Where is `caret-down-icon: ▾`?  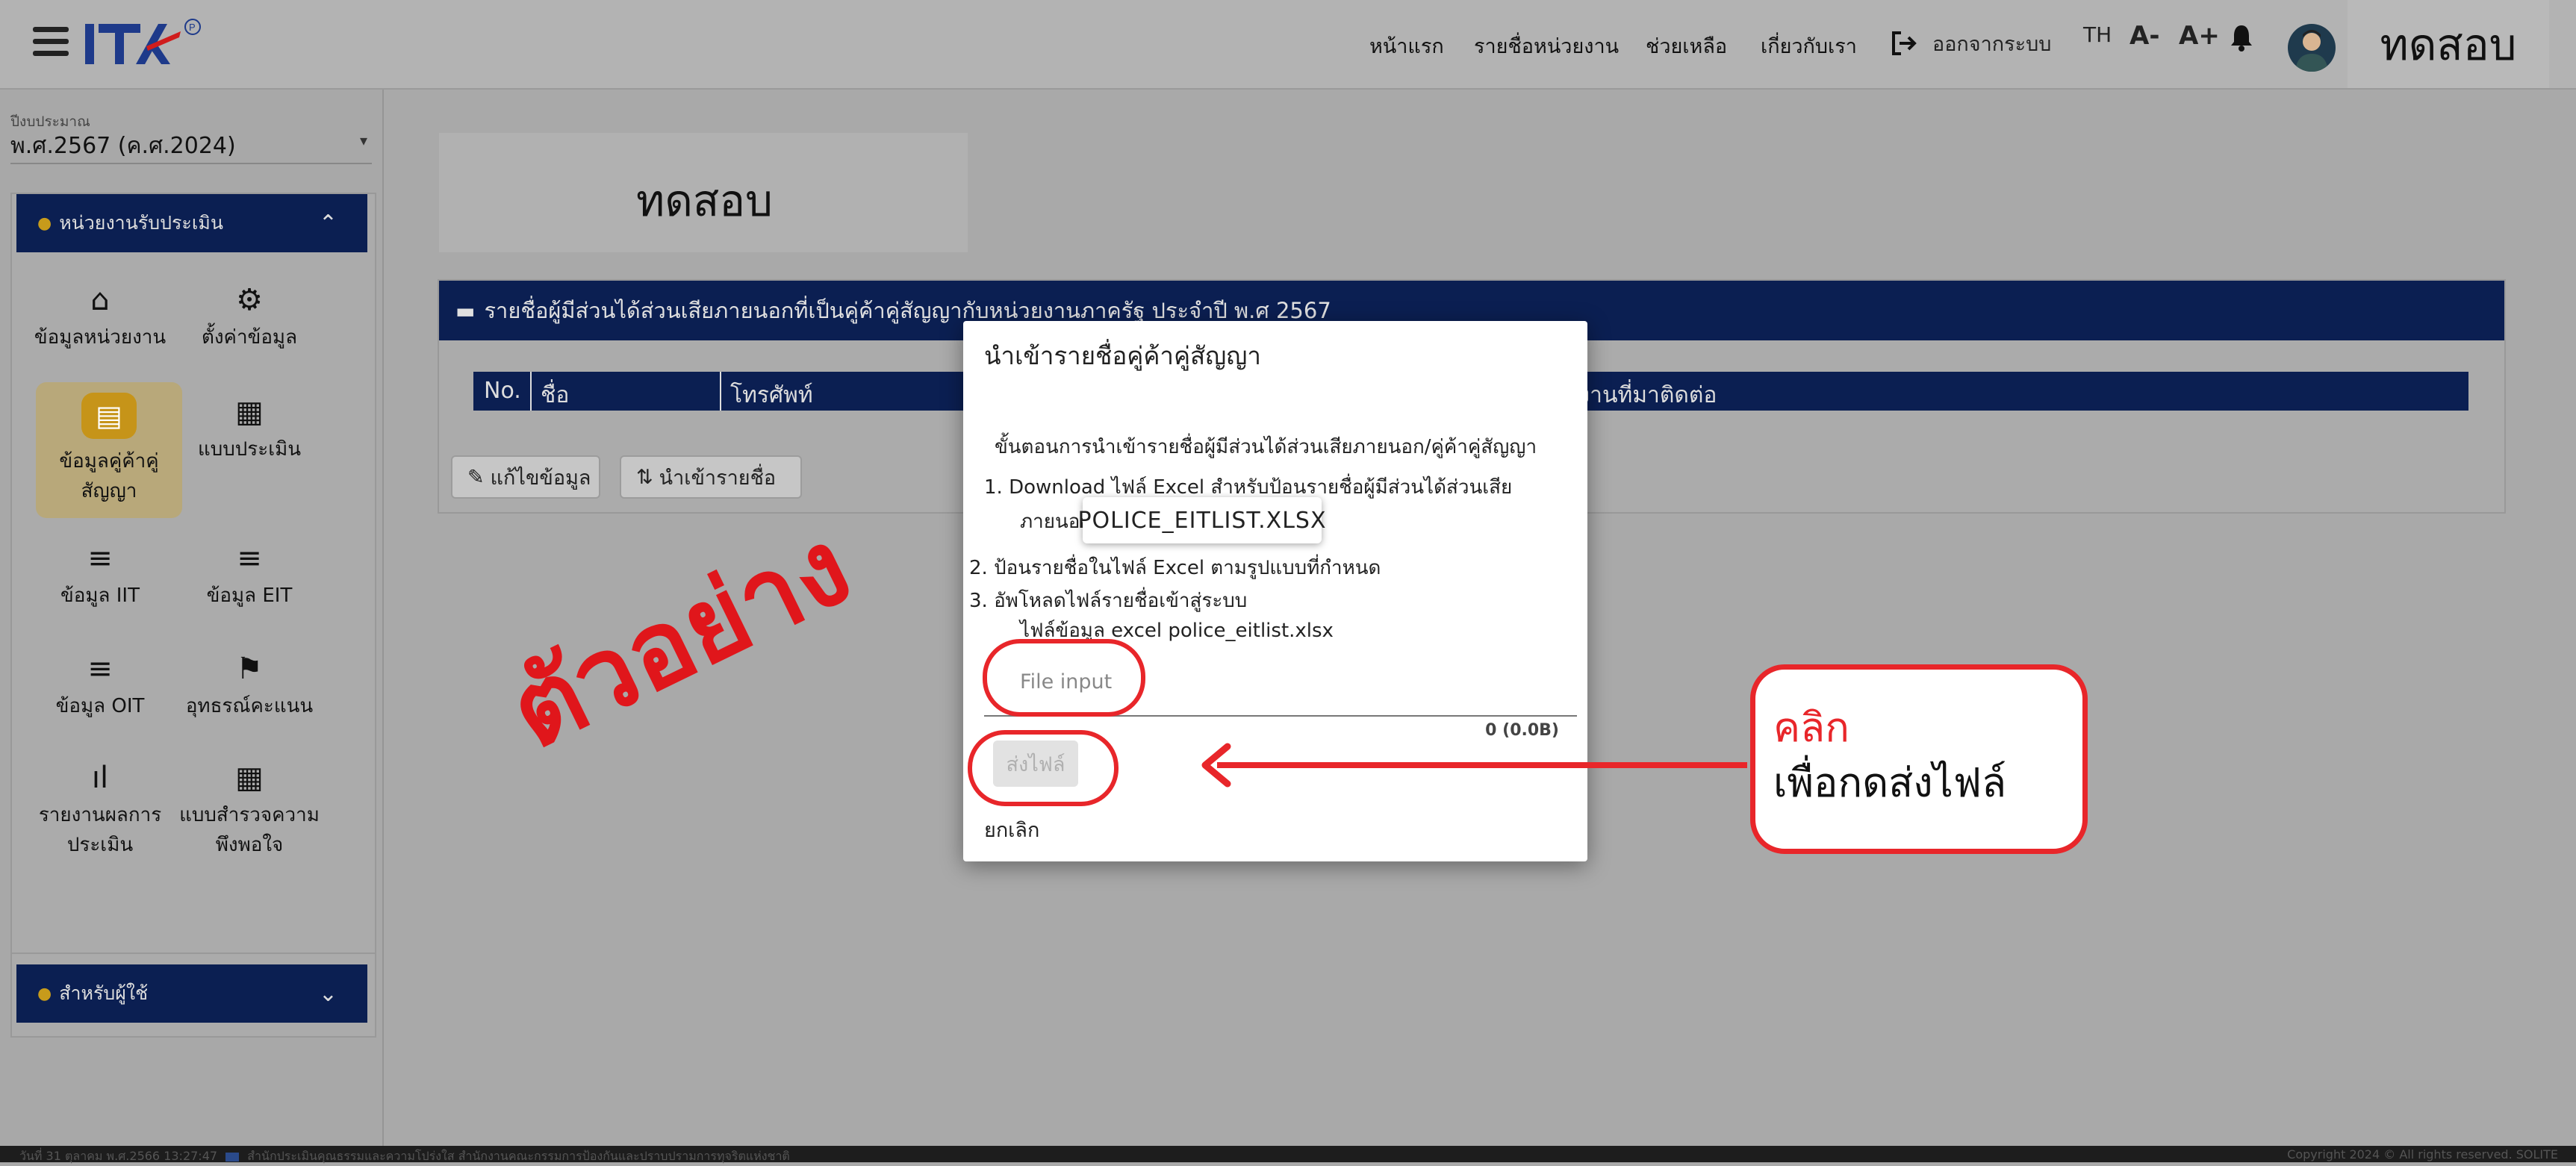
caret-down-icon: ▾ is located at coordinates (363, 140).